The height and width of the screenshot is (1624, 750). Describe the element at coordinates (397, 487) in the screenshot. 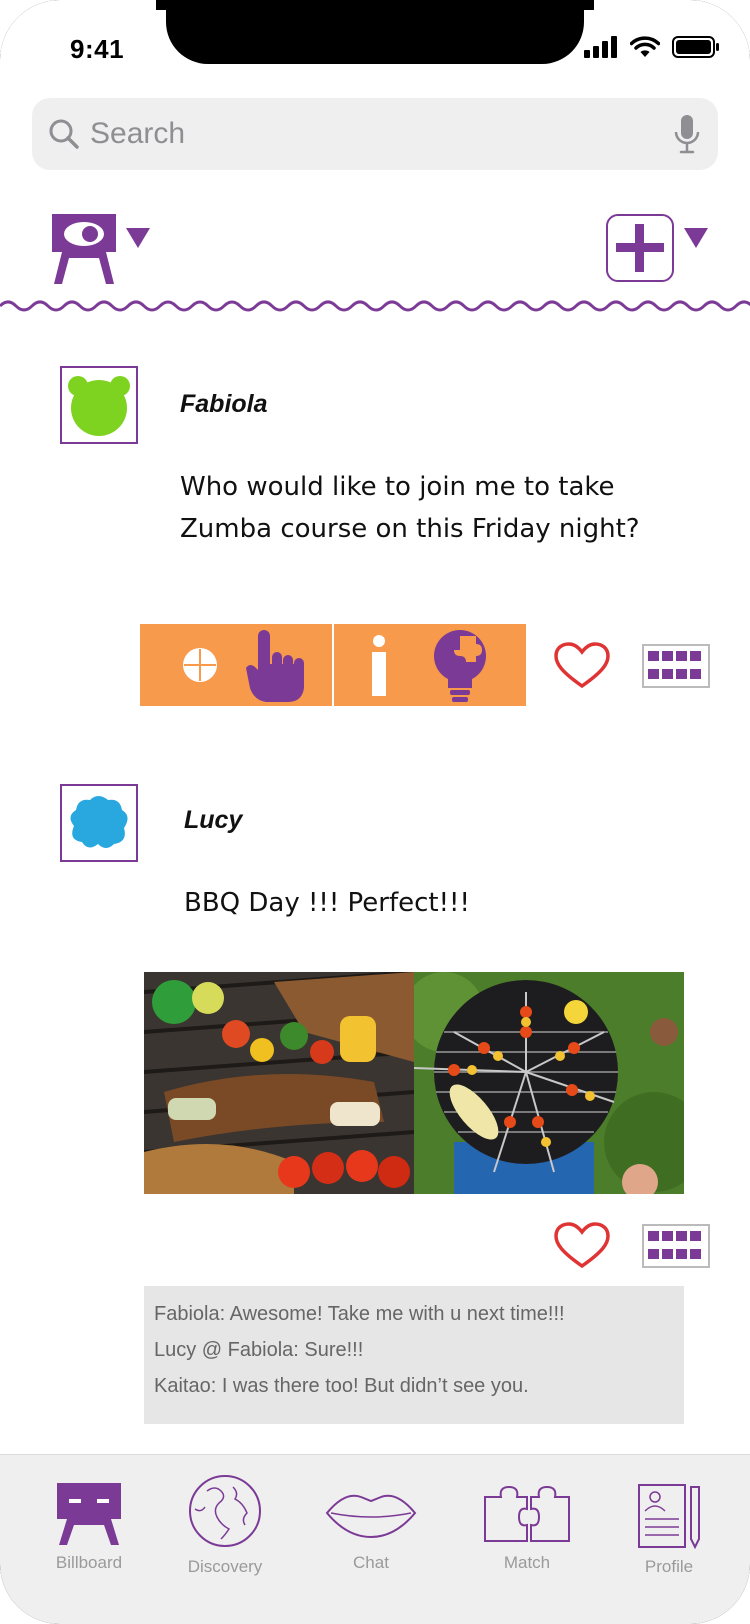

I see `post-text-line: Who would like to join me to take` at that location.